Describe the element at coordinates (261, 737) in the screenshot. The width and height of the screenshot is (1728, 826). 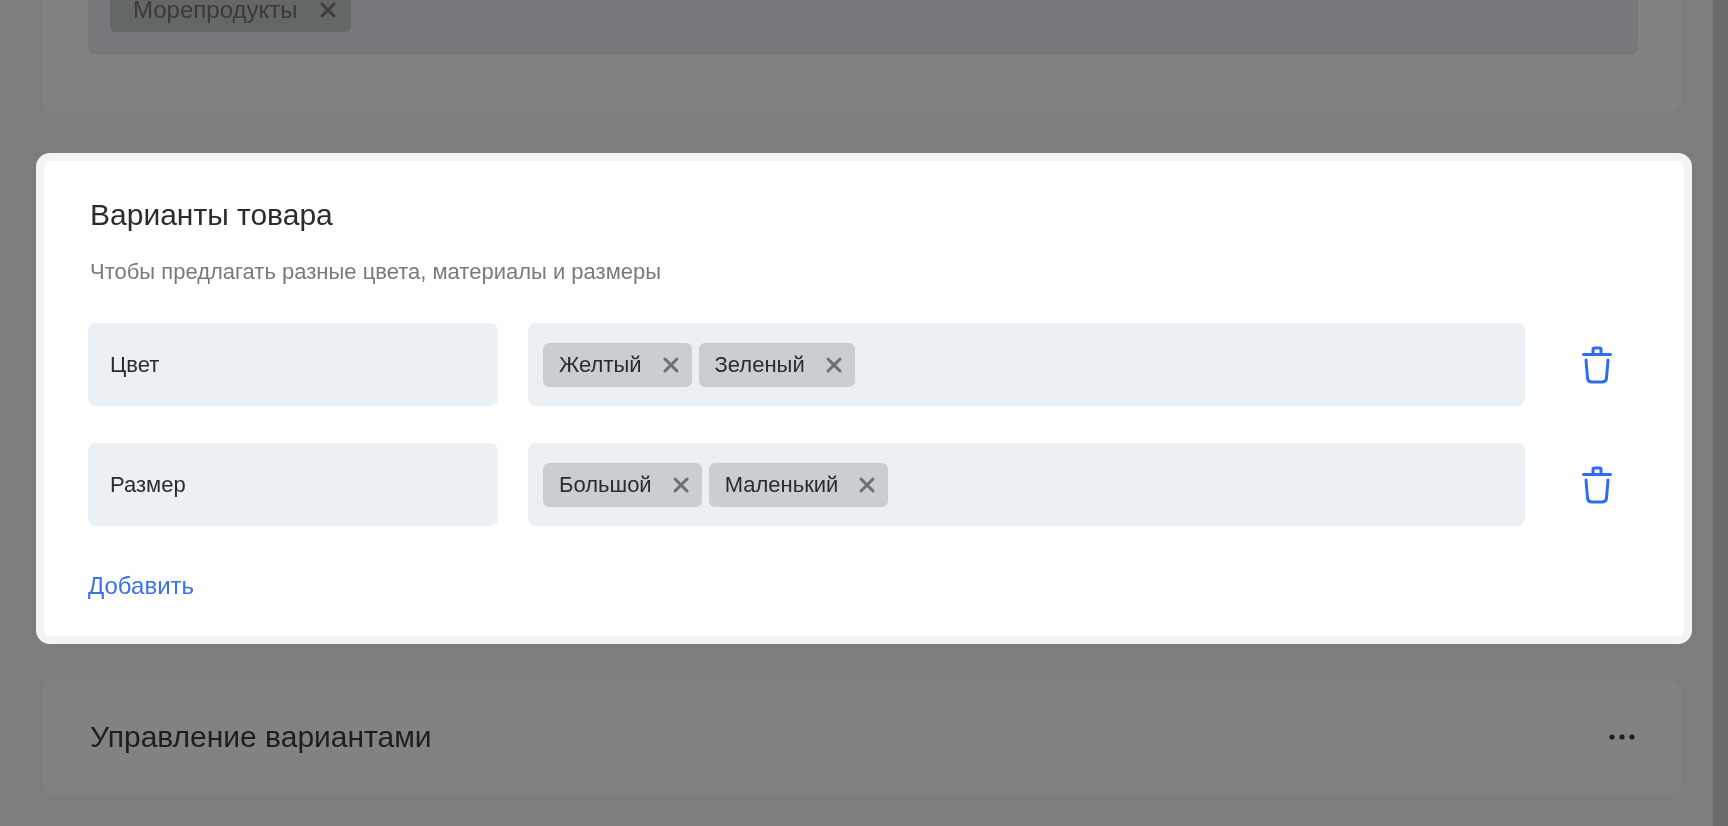
I see `section-title: Управление вариантами` at that location.